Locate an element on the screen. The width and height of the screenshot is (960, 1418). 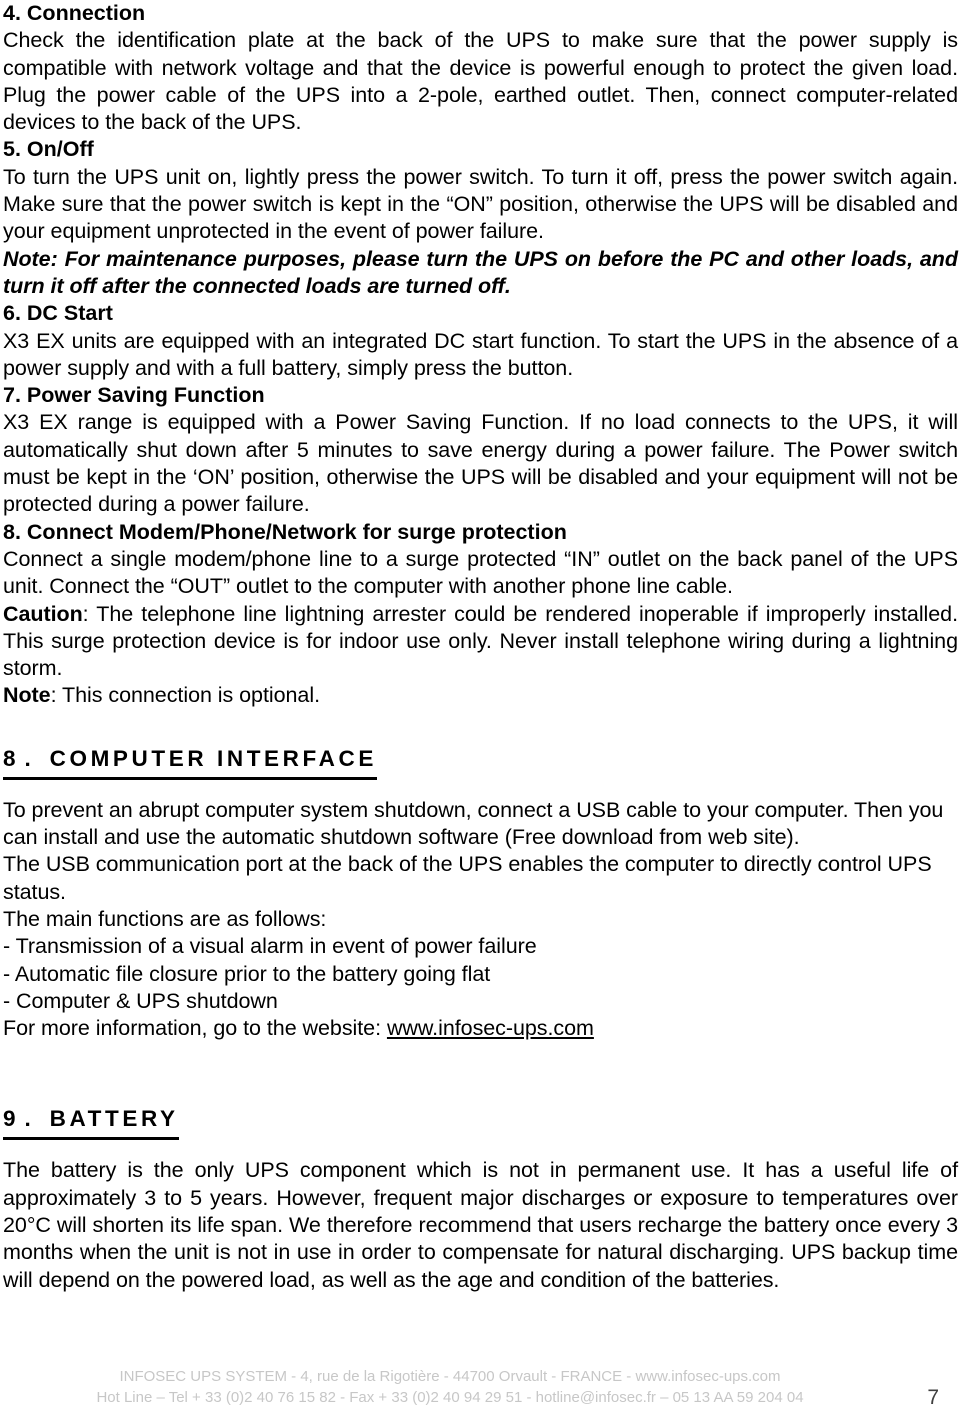
heading-battery: 9. BATTERY is located at coordinates (91, 1122).